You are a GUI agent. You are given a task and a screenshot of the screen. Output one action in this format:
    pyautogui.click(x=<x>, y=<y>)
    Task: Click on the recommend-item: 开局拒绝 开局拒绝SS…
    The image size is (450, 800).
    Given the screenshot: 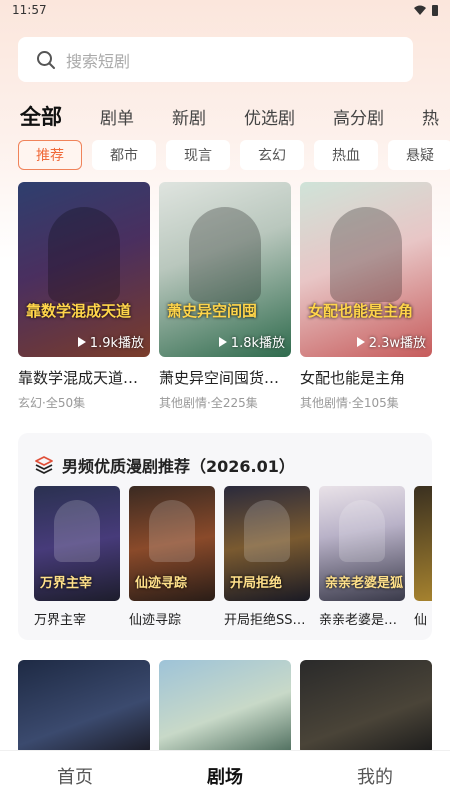 What is the action you would take?
    pyautogui.click(x=267, y=557)
    